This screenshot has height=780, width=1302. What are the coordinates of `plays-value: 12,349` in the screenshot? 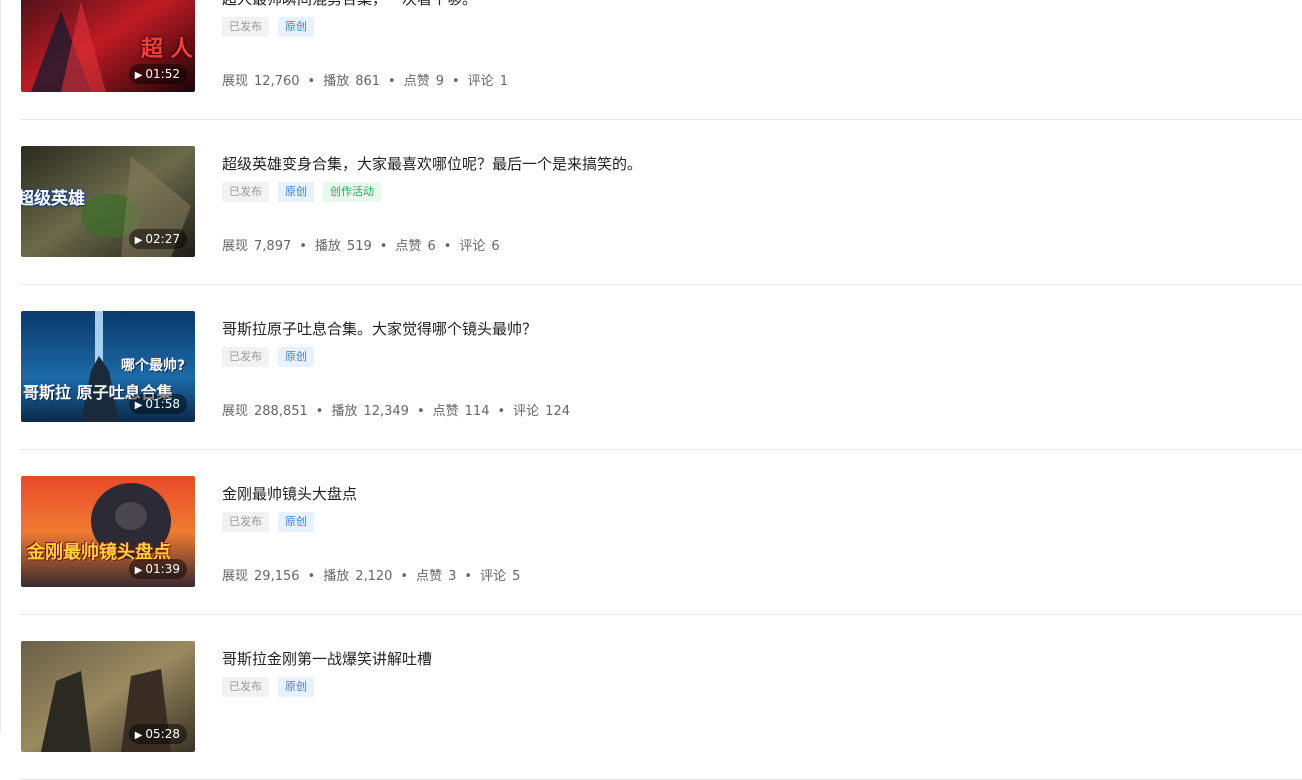 It's located at (386, 411).